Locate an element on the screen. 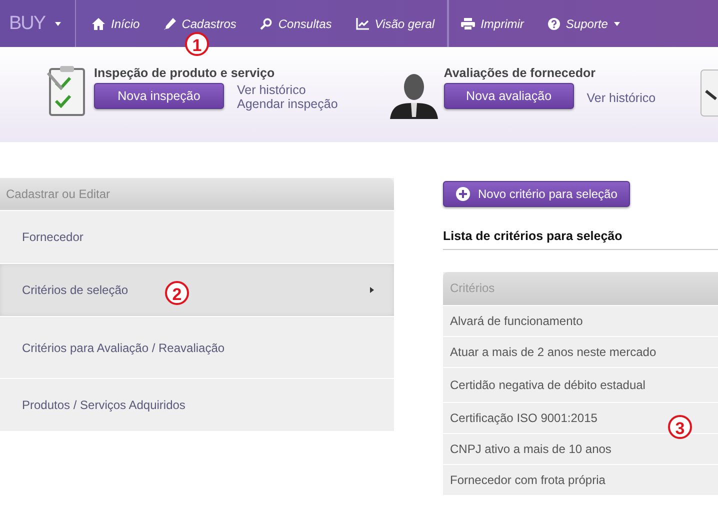 This screenshot has height=506, width=718. primary-button: Nova avaliação is located at coordinates (509, 96).